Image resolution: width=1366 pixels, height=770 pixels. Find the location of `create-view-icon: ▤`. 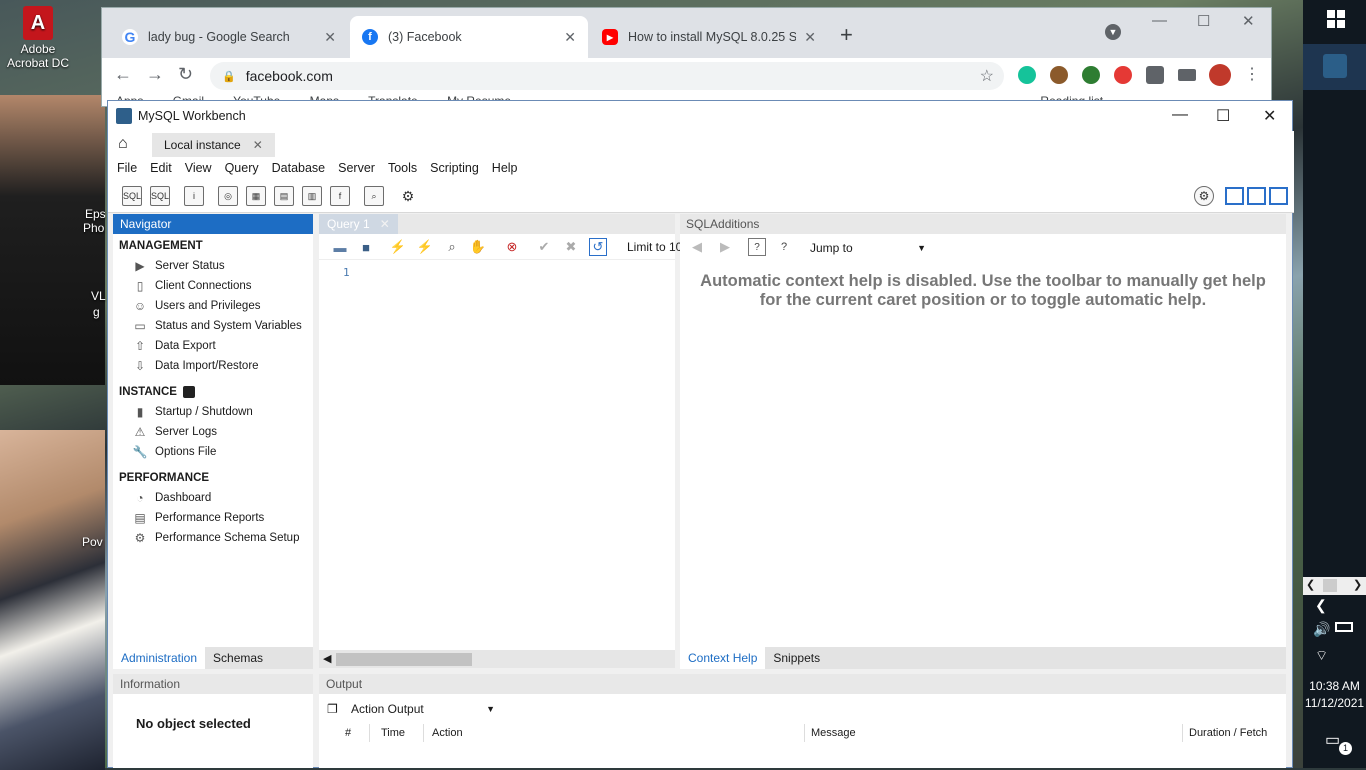

create-view-icon: ▤ is located at coordinates (284, 196).